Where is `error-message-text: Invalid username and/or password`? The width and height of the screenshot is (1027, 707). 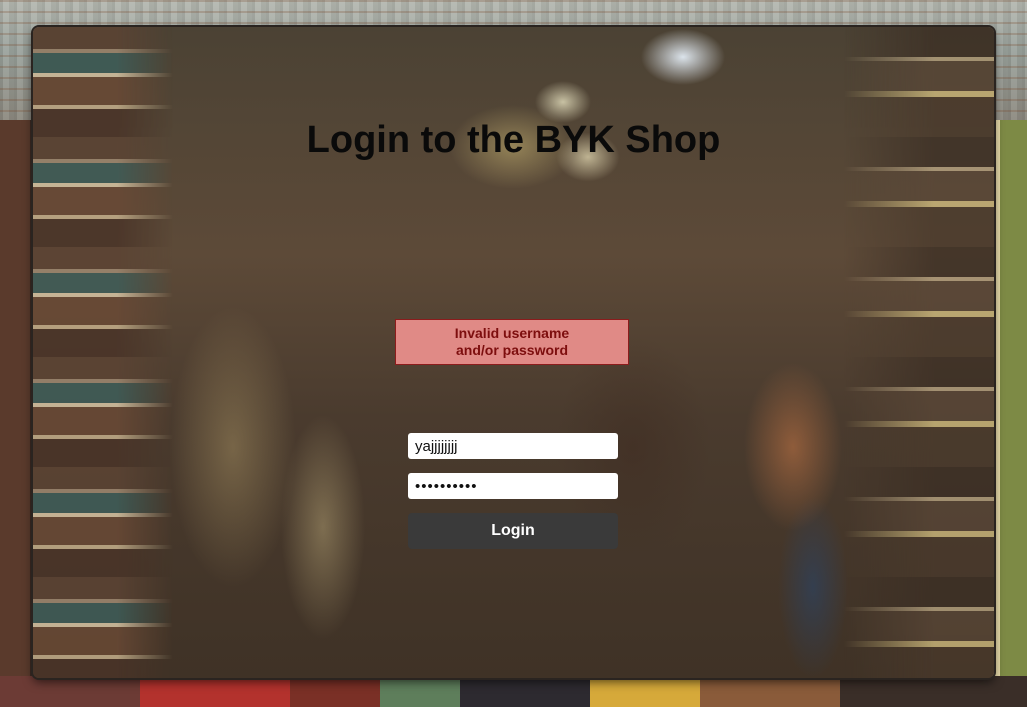
error-message-text: Invalid username and/or password is located at coordinates (512, 341).